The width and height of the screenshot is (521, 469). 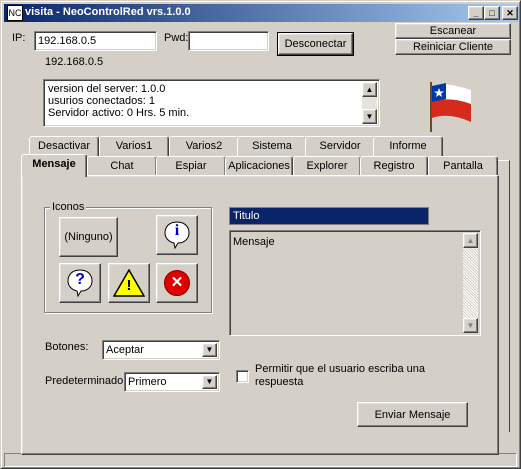 I want to click on info-icon: i, so click(x=177, y=235).